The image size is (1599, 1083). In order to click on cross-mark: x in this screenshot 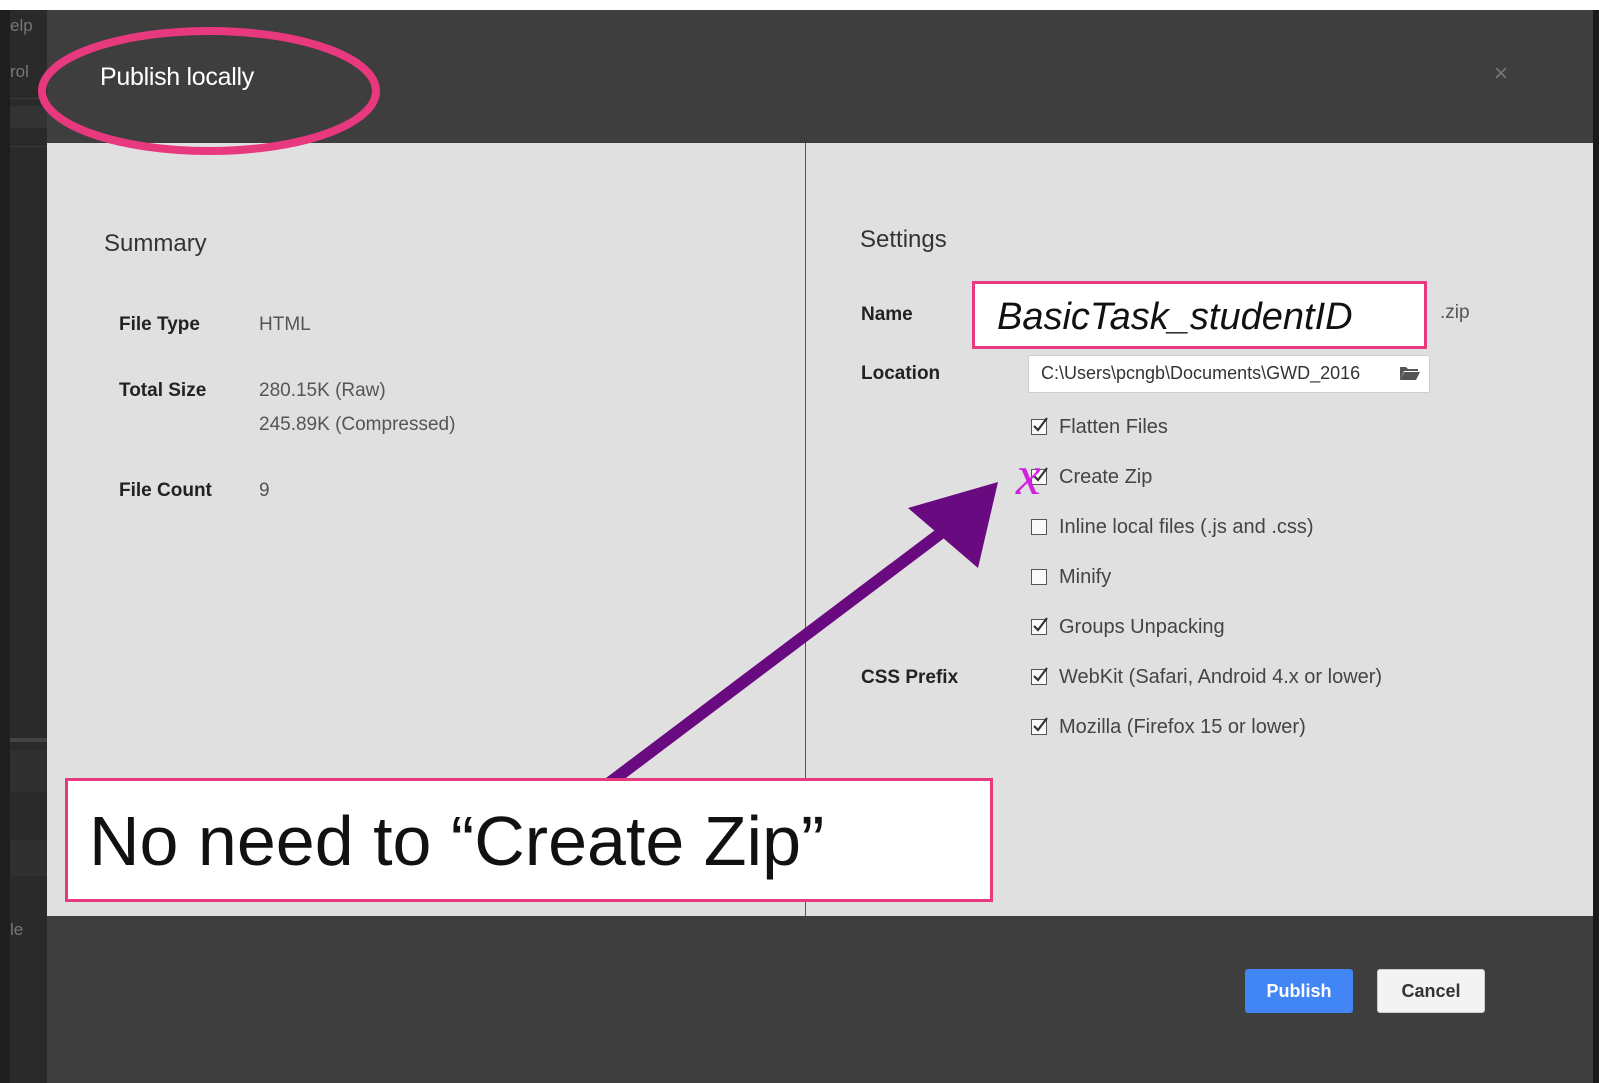, I will do `click(1028, 476)`.